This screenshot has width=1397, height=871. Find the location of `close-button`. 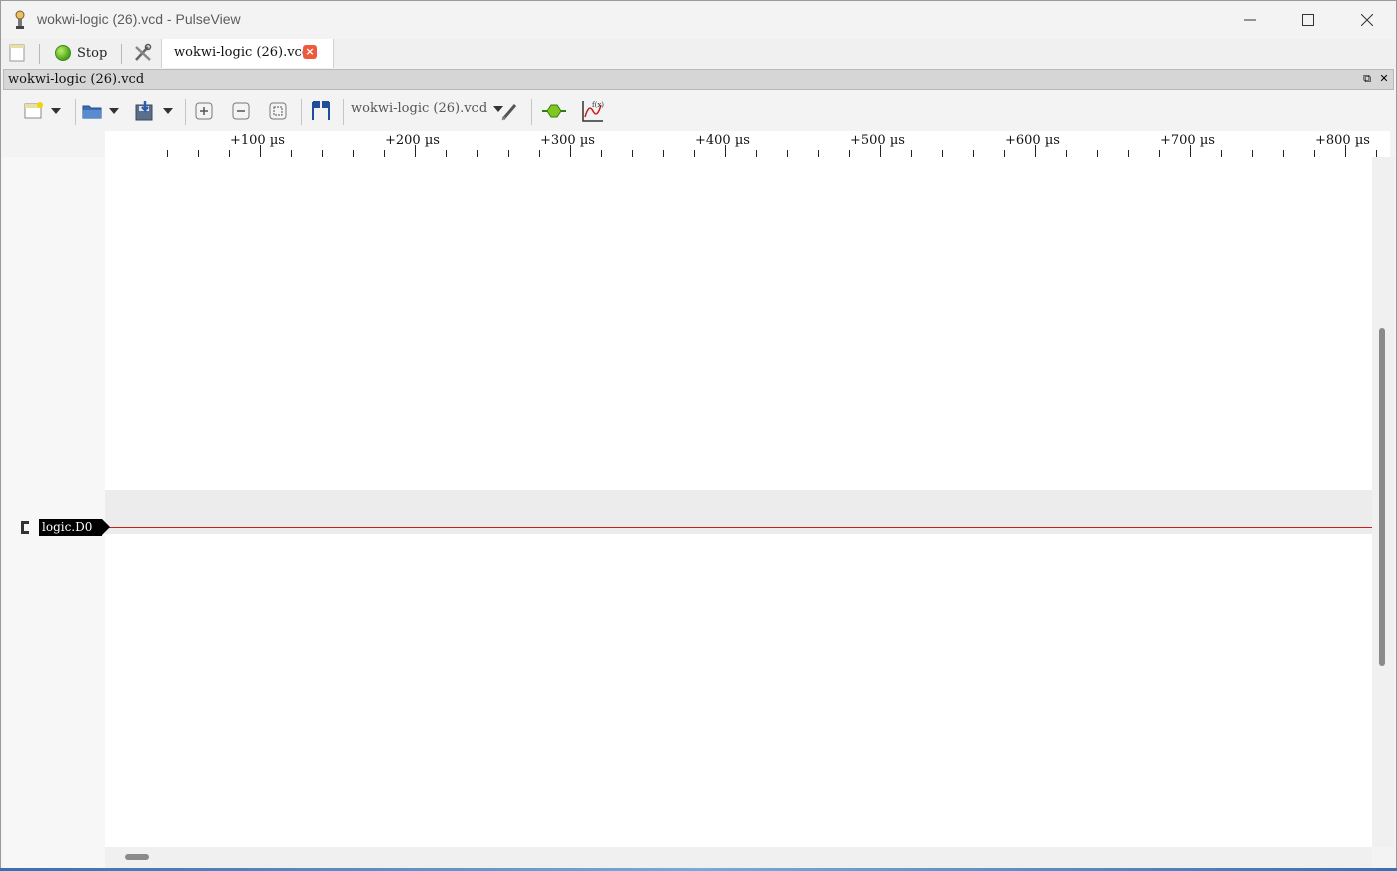

close-button is located at coordinates (1367, 20).